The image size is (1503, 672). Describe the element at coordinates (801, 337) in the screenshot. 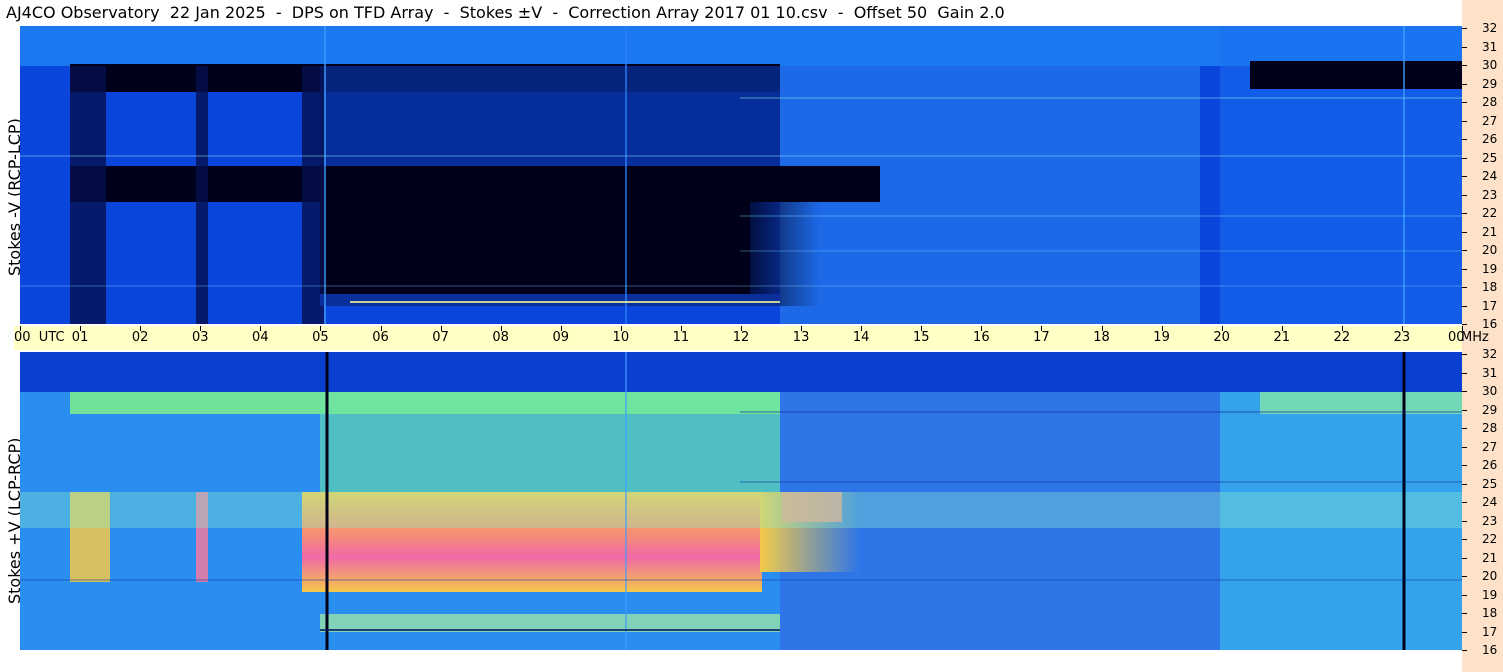

I see `utc-tick-label: 13` at that location.